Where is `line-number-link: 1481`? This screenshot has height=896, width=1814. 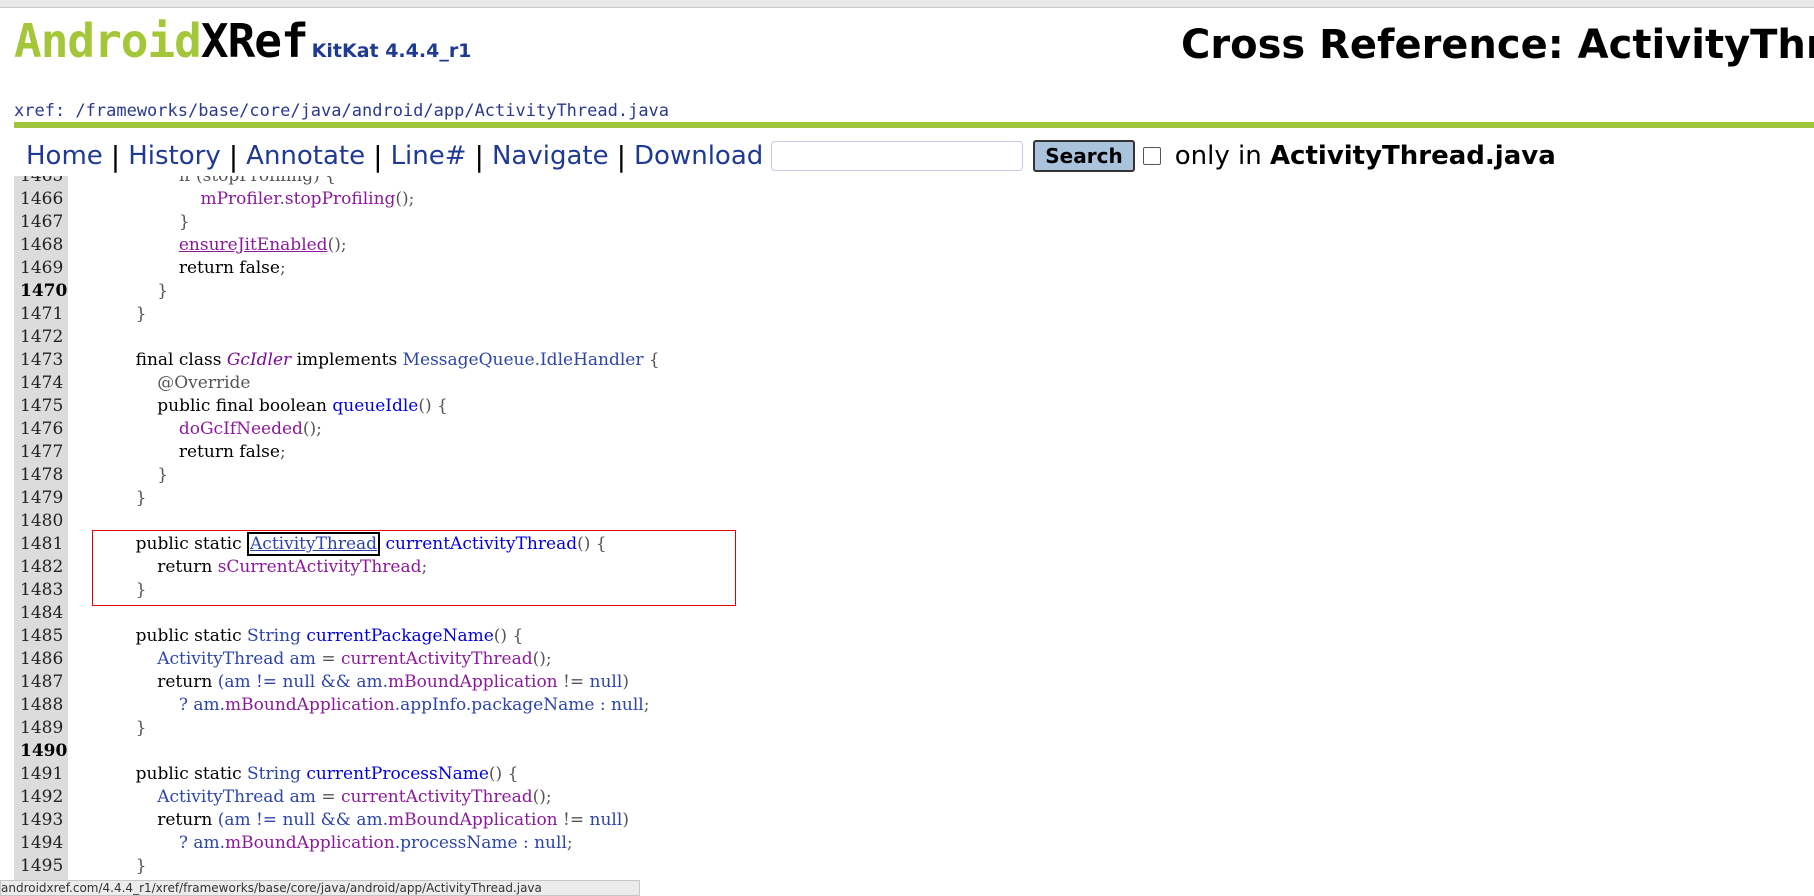
line-number-link: 1481 is located at coordinates (41, 544).